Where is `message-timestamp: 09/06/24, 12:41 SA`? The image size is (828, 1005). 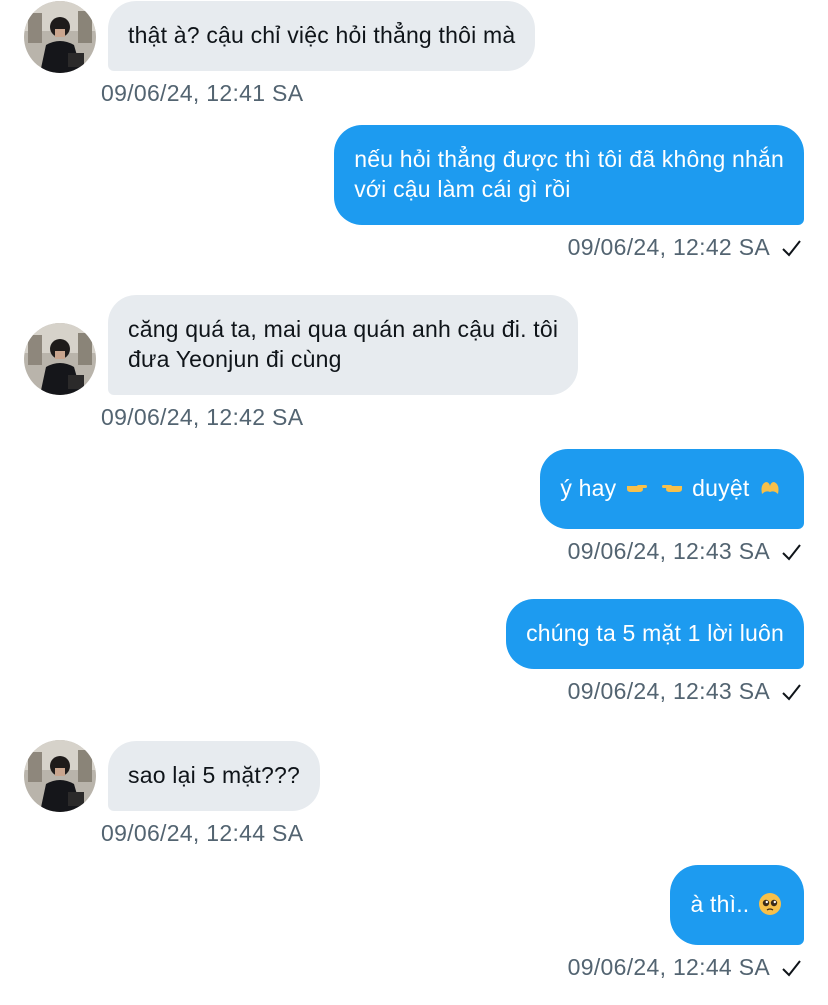
message-timestamp: 09/06/24, 12:41 SA is located at coordinates (202, 93).